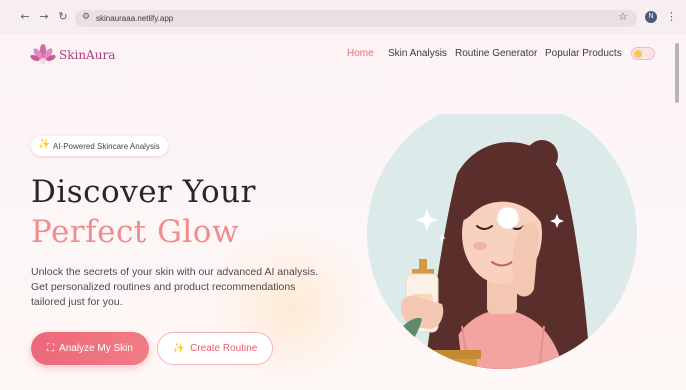 The image size is (686, 390). Describe the element at coordinates (63, 17) in the screenshot. I see `reload-icon: ↻` at that location.